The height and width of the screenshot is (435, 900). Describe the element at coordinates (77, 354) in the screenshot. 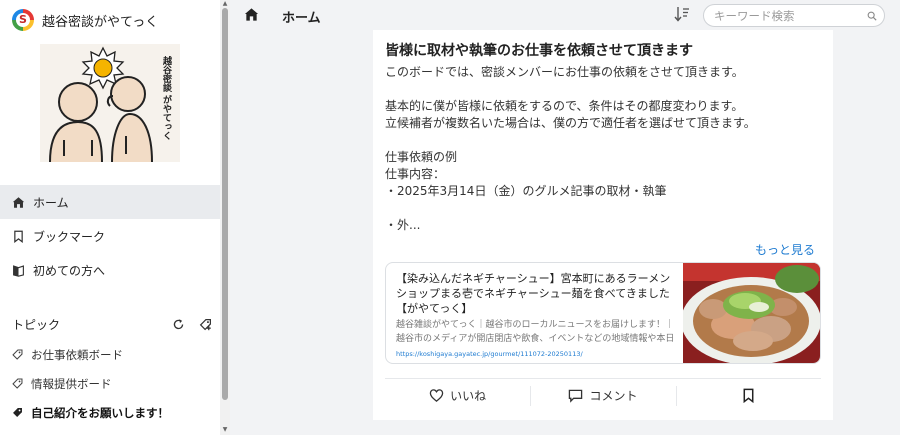

I see `topic-item-label: お仕事依頼ボード` at that location.